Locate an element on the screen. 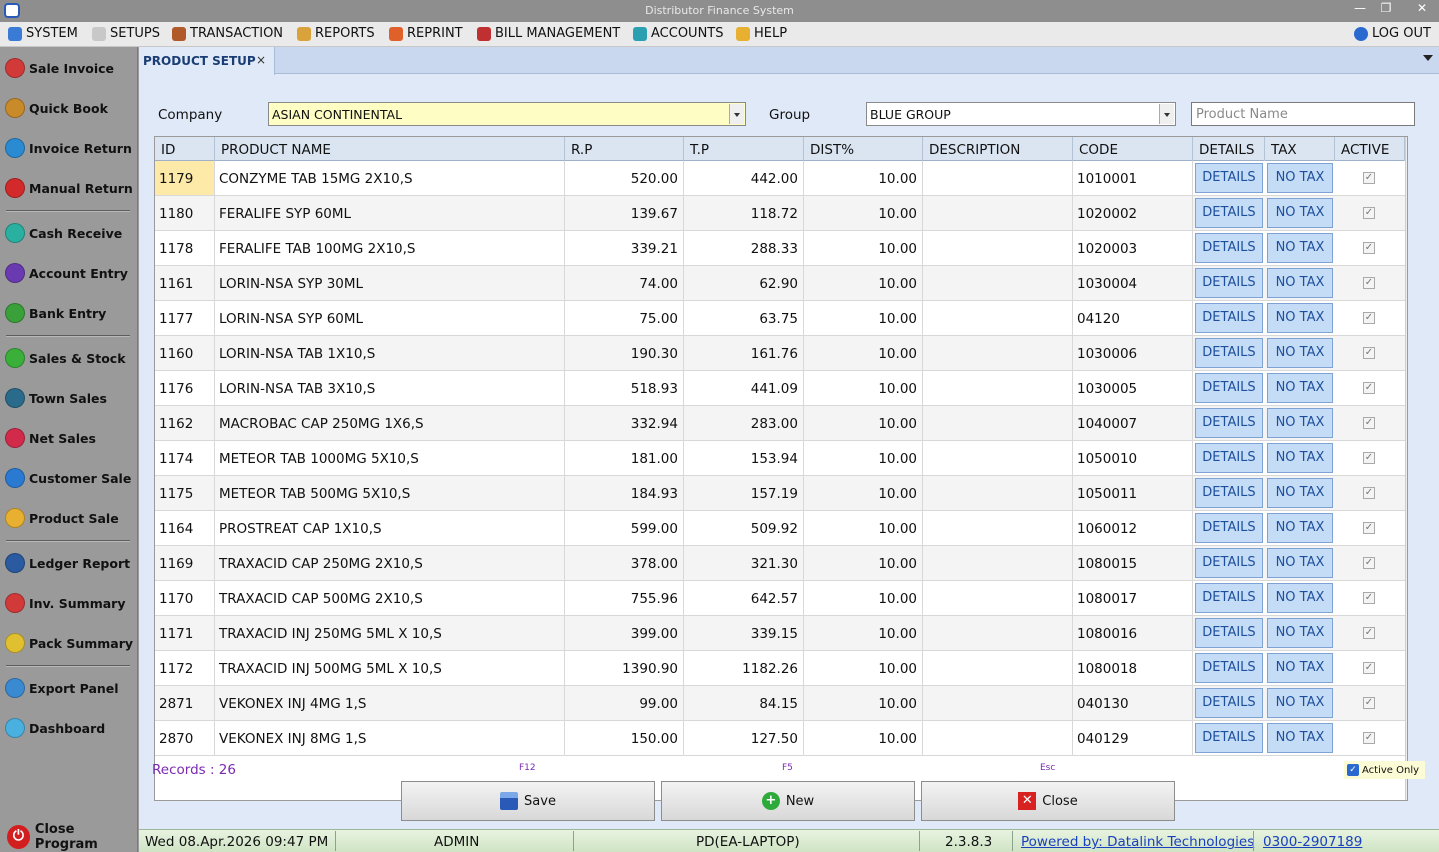 The height and width of the screenshot is (852, 1439). cell-code: 1050010 is located at coordinates (1133, 458).